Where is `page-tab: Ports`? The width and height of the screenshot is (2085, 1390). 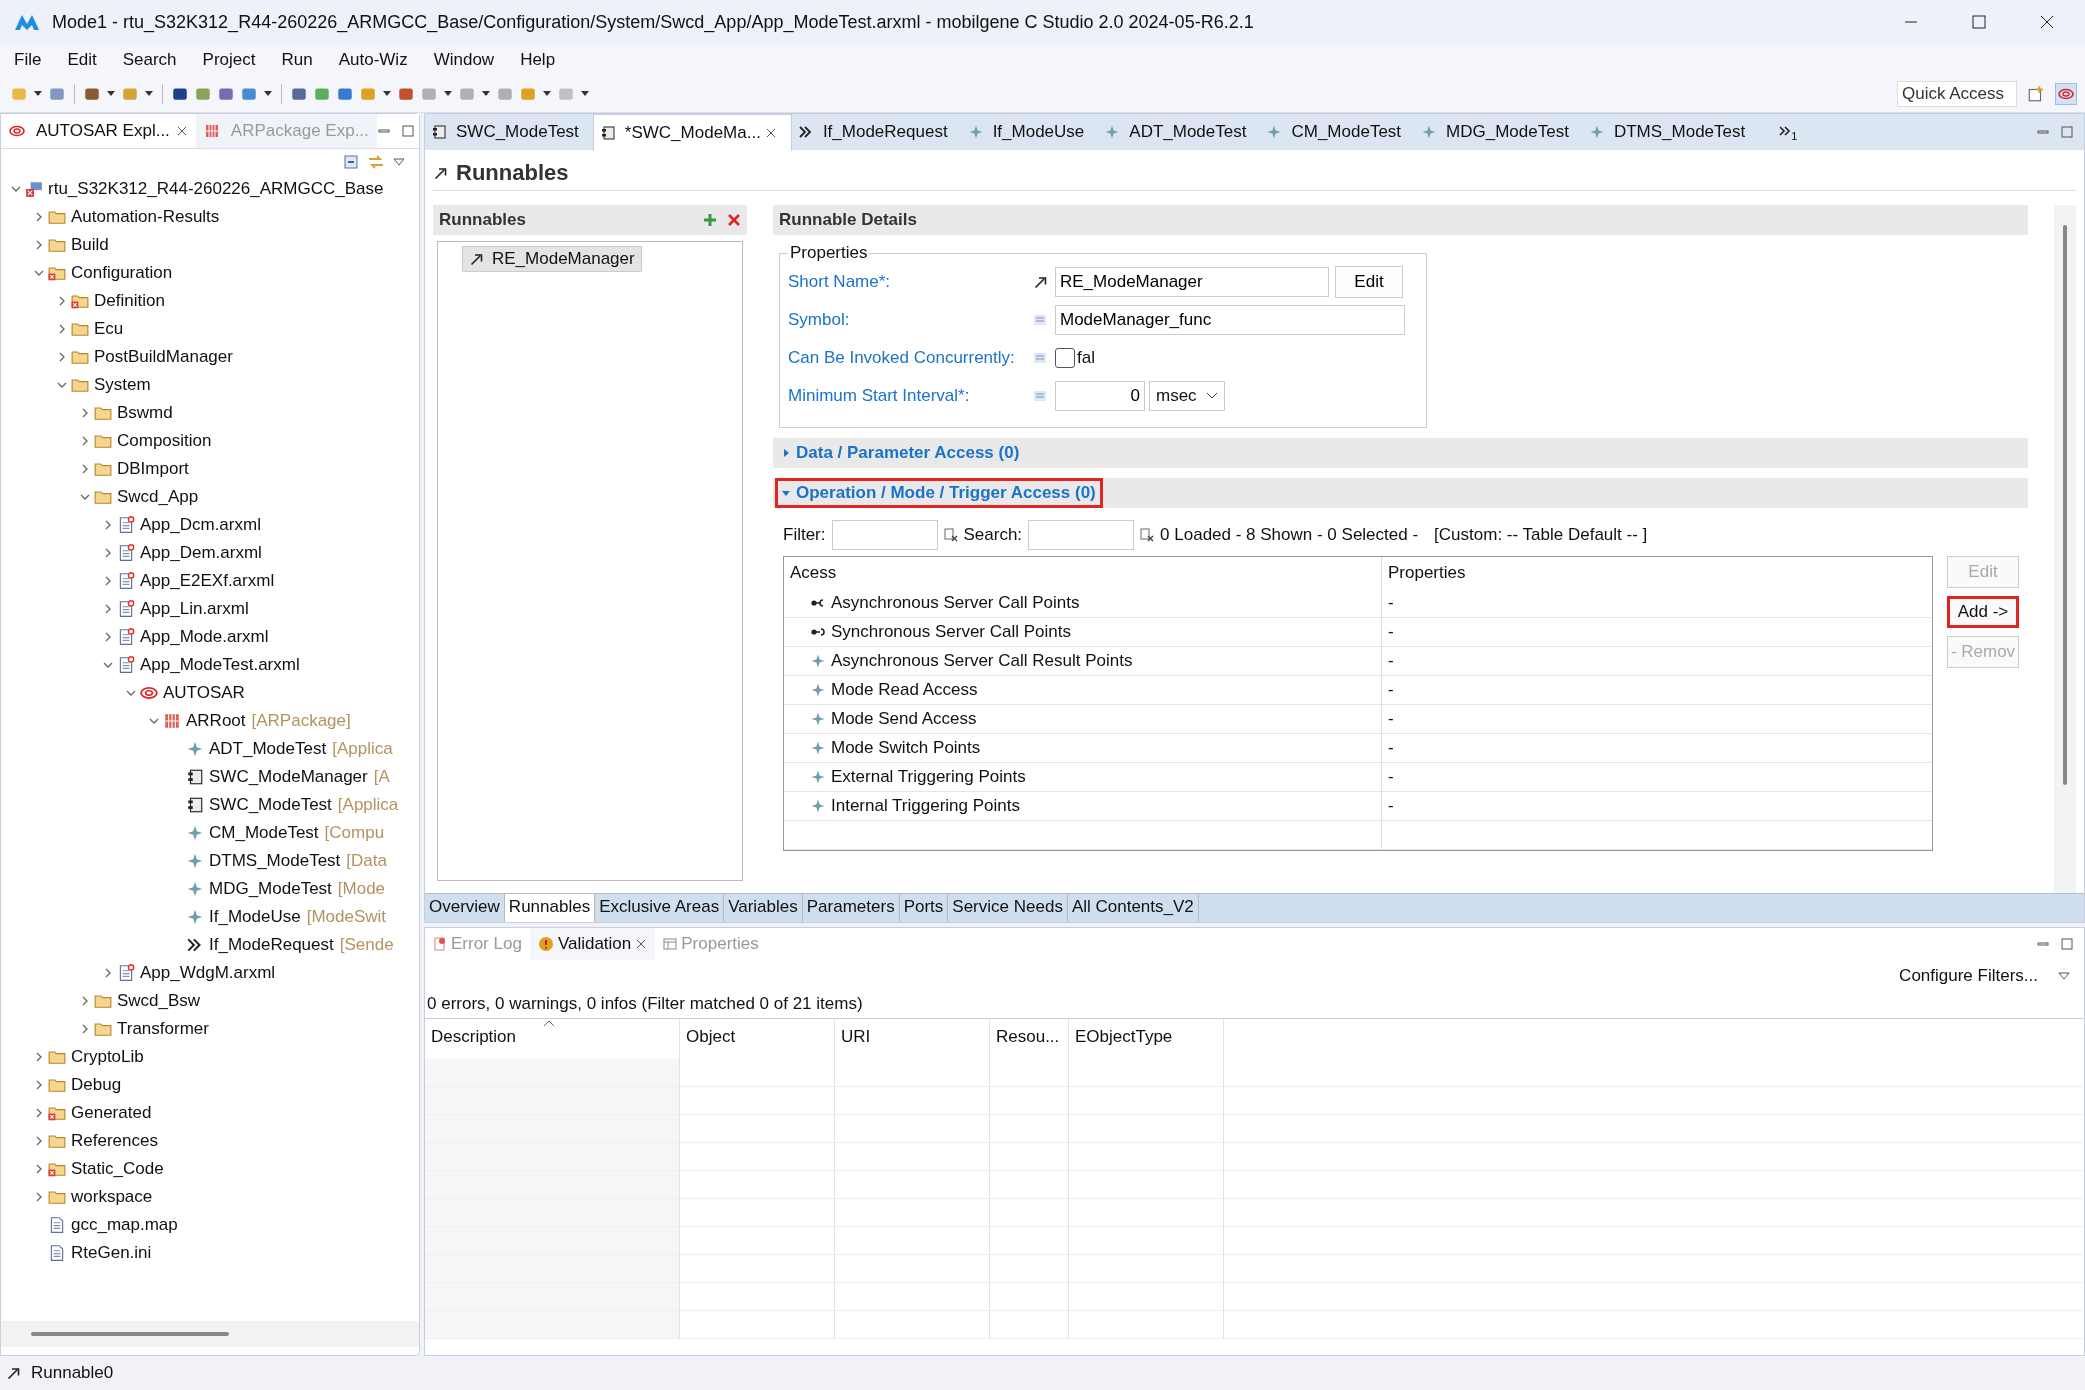
page-tab: Ports is located at coordinates (924, 908).